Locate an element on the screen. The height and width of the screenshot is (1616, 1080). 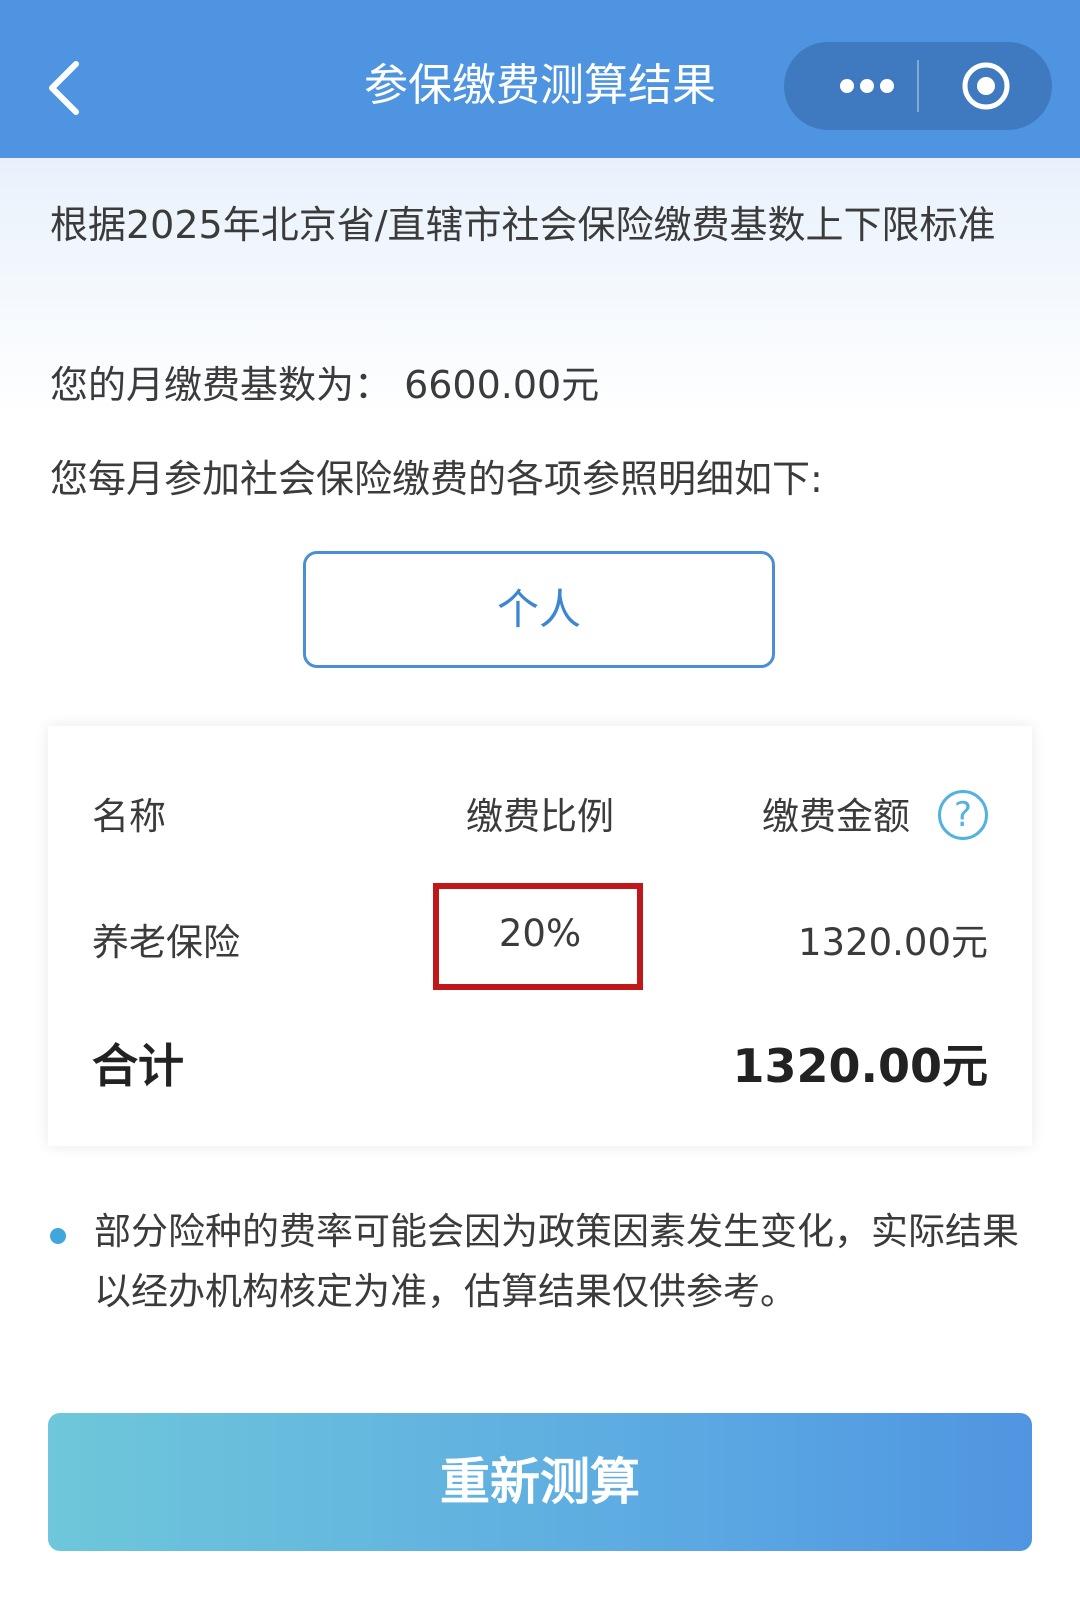
capsule-divider is located at coordinates (918, 86).